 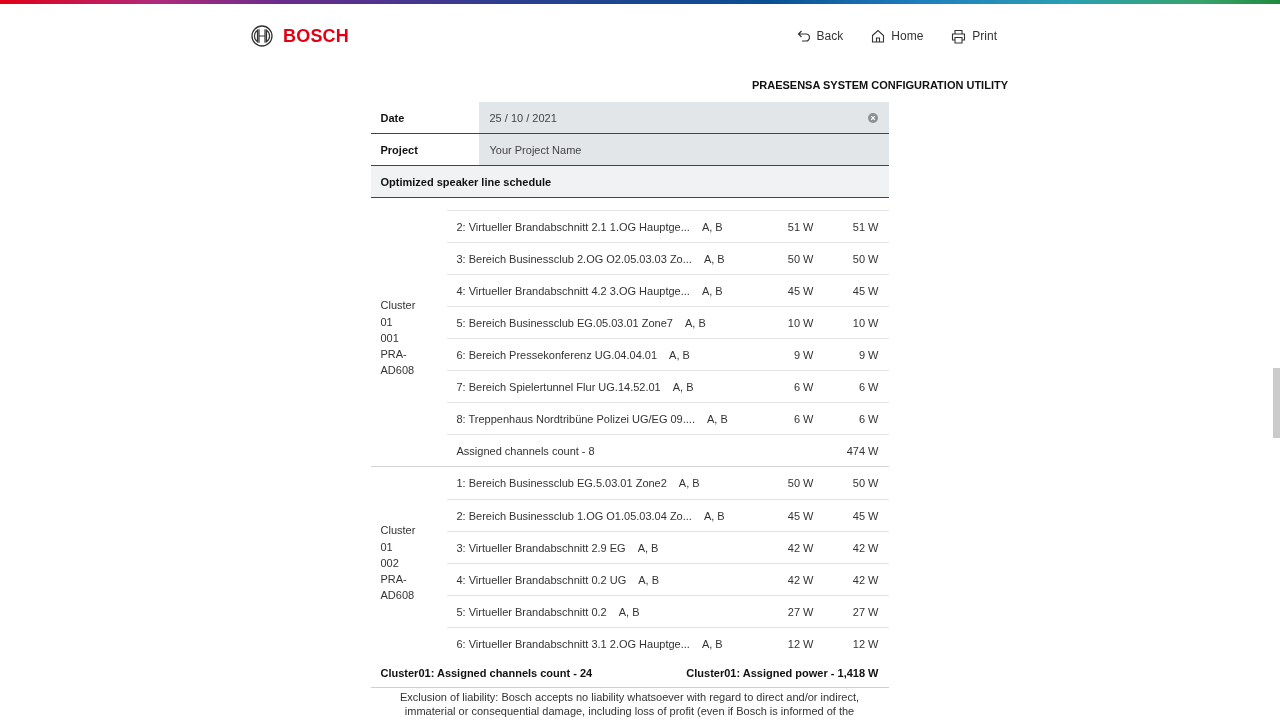 I want to click on home-icon, so click(x=878, y=36).